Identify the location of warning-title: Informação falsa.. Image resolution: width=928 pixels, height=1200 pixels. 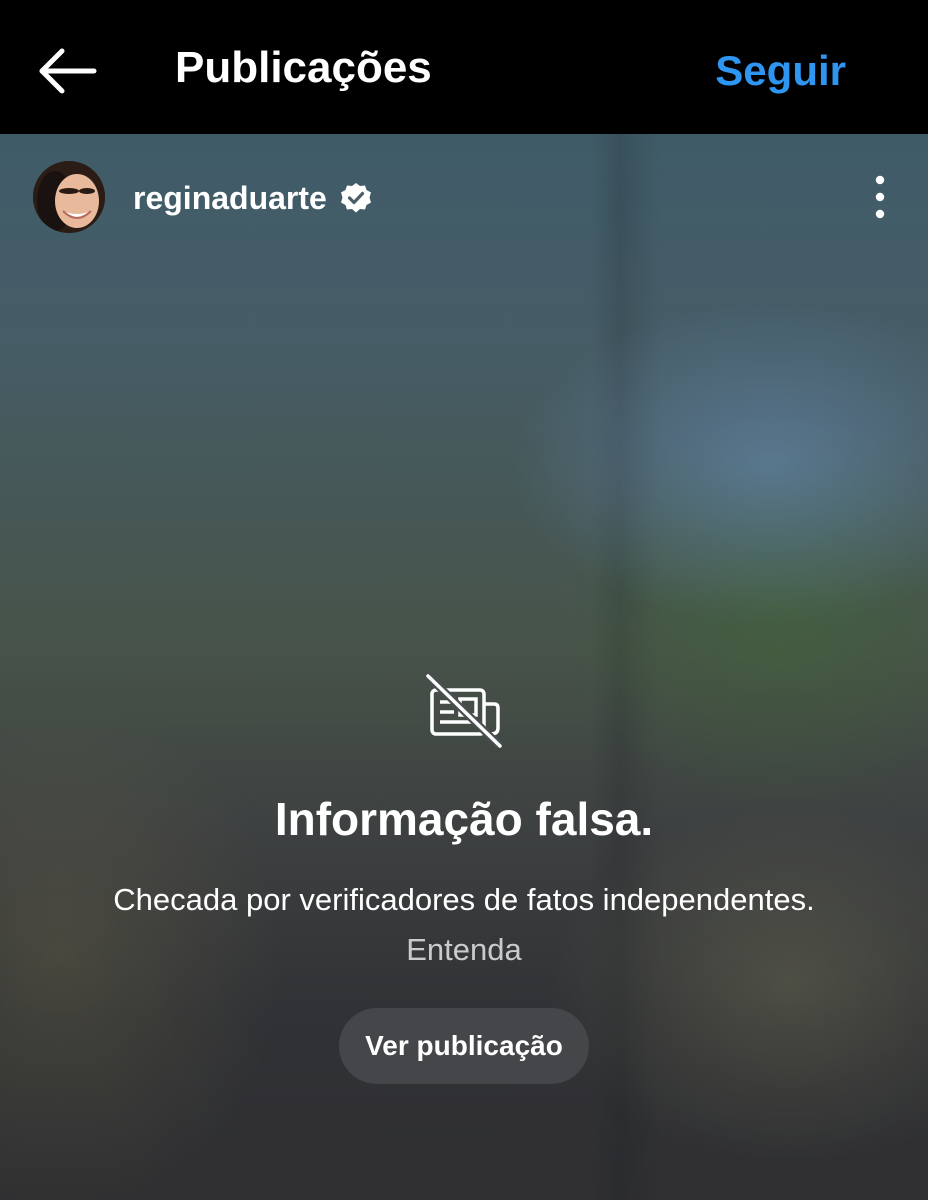
(464, 819).